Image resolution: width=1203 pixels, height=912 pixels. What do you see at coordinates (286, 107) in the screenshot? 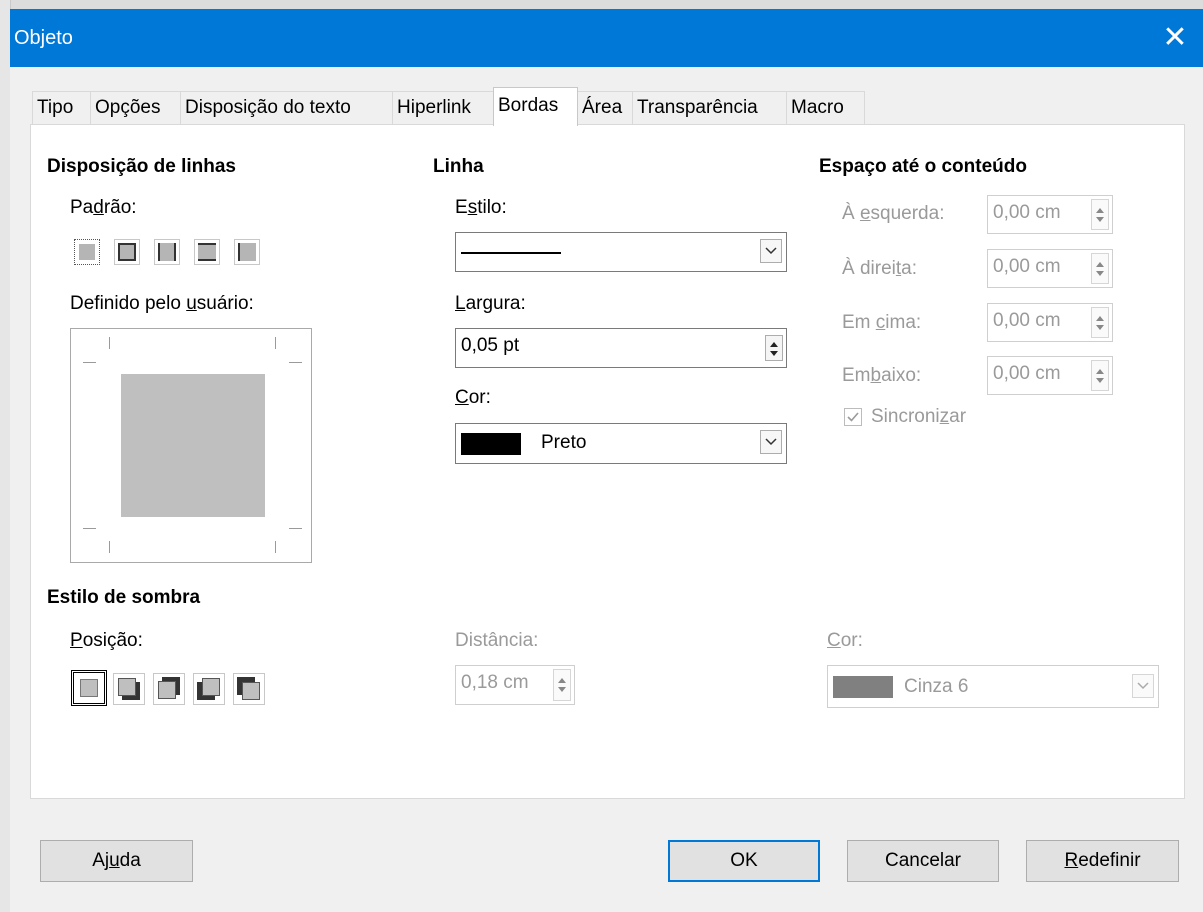
I see `tab-disposicao-texto: Disposição do texto` at bounding box center [286, 107].